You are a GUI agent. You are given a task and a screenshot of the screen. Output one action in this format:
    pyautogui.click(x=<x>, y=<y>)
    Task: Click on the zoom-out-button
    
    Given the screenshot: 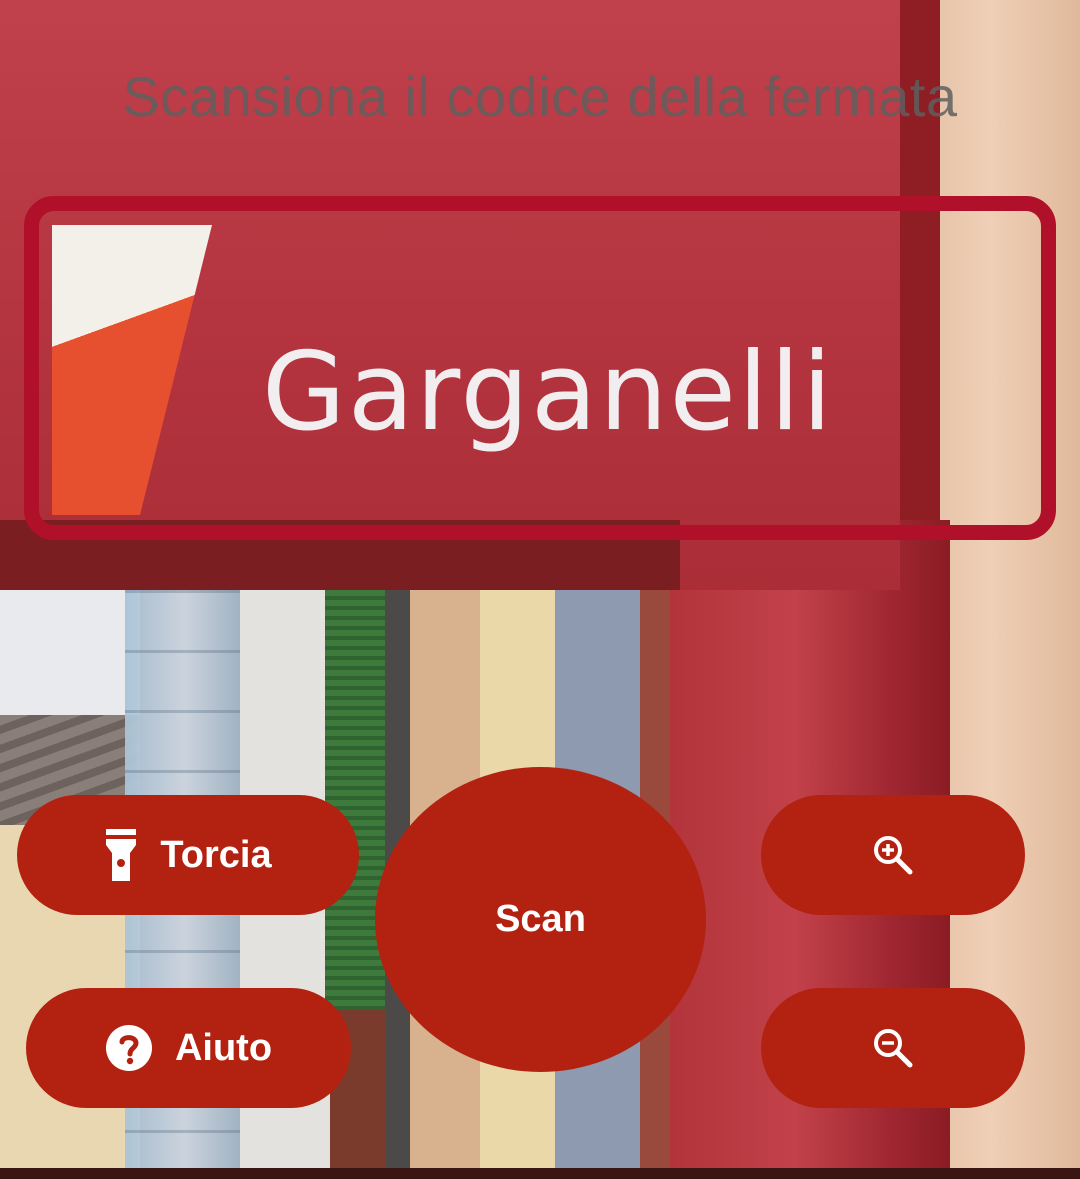 What is the action you would take?
    pyautogui.click(x=893, y=1048)
    